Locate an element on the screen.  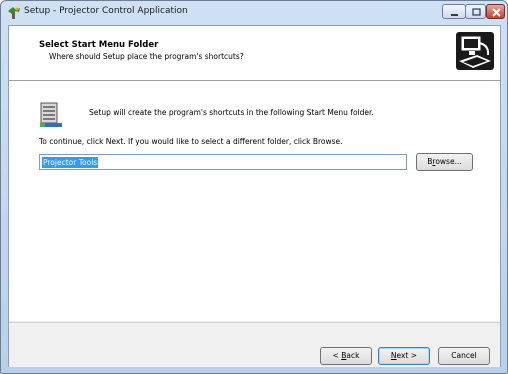
close-icon is located at coordinates (496, 12).